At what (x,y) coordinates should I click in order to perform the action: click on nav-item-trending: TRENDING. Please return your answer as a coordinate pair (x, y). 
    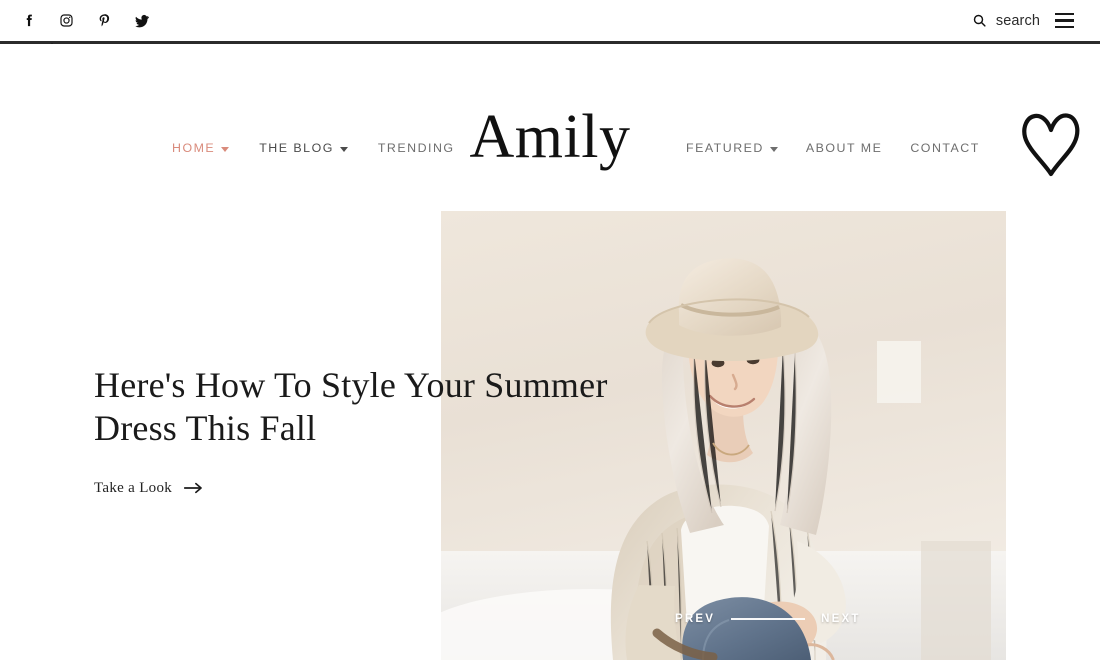
    Looking at the image, I should click on (416, 148).